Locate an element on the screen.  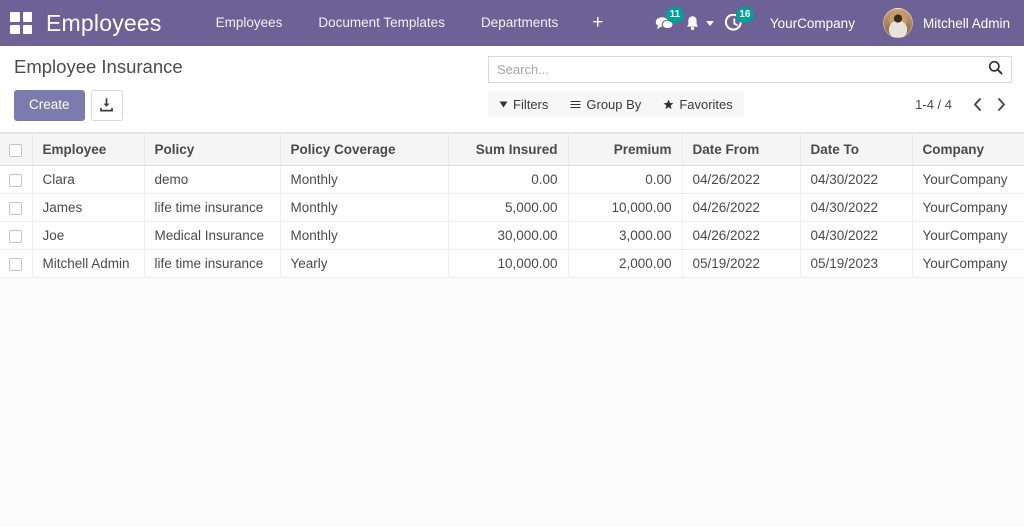
select-all-header is located at coordinates (16, 149).